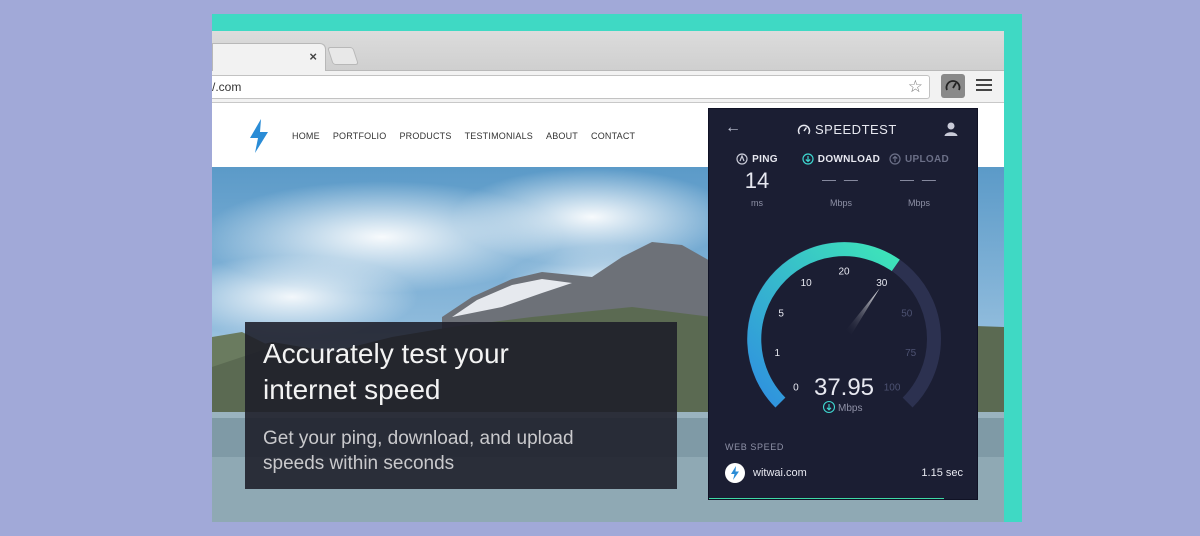 The image size is (1200, 536). What do you see at coordinates (984, 86) in the screenshot?
I see `browser-menu-button` at bounding box center [984, 86].